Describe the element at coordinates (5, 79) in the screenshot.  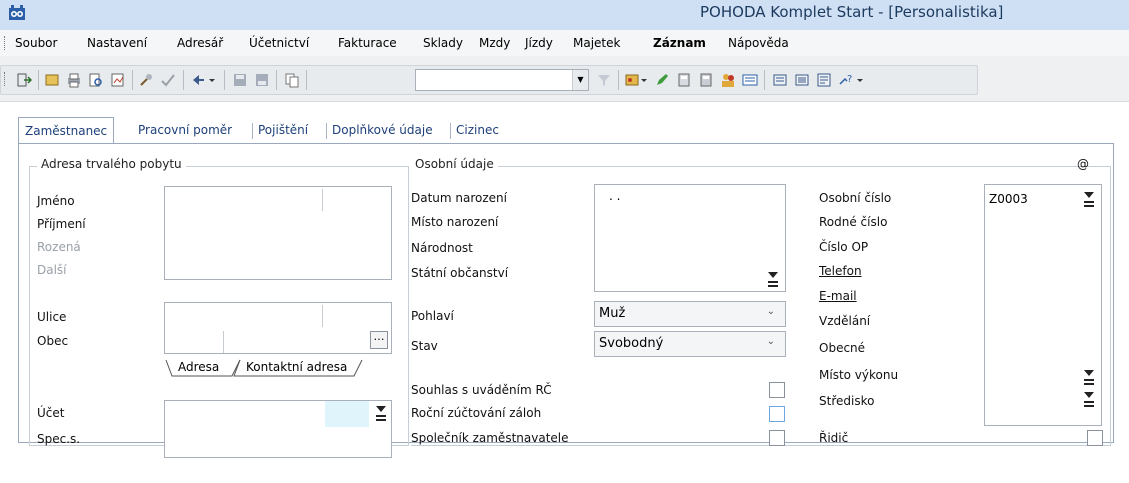
I see `toolbar-grip` at that location.